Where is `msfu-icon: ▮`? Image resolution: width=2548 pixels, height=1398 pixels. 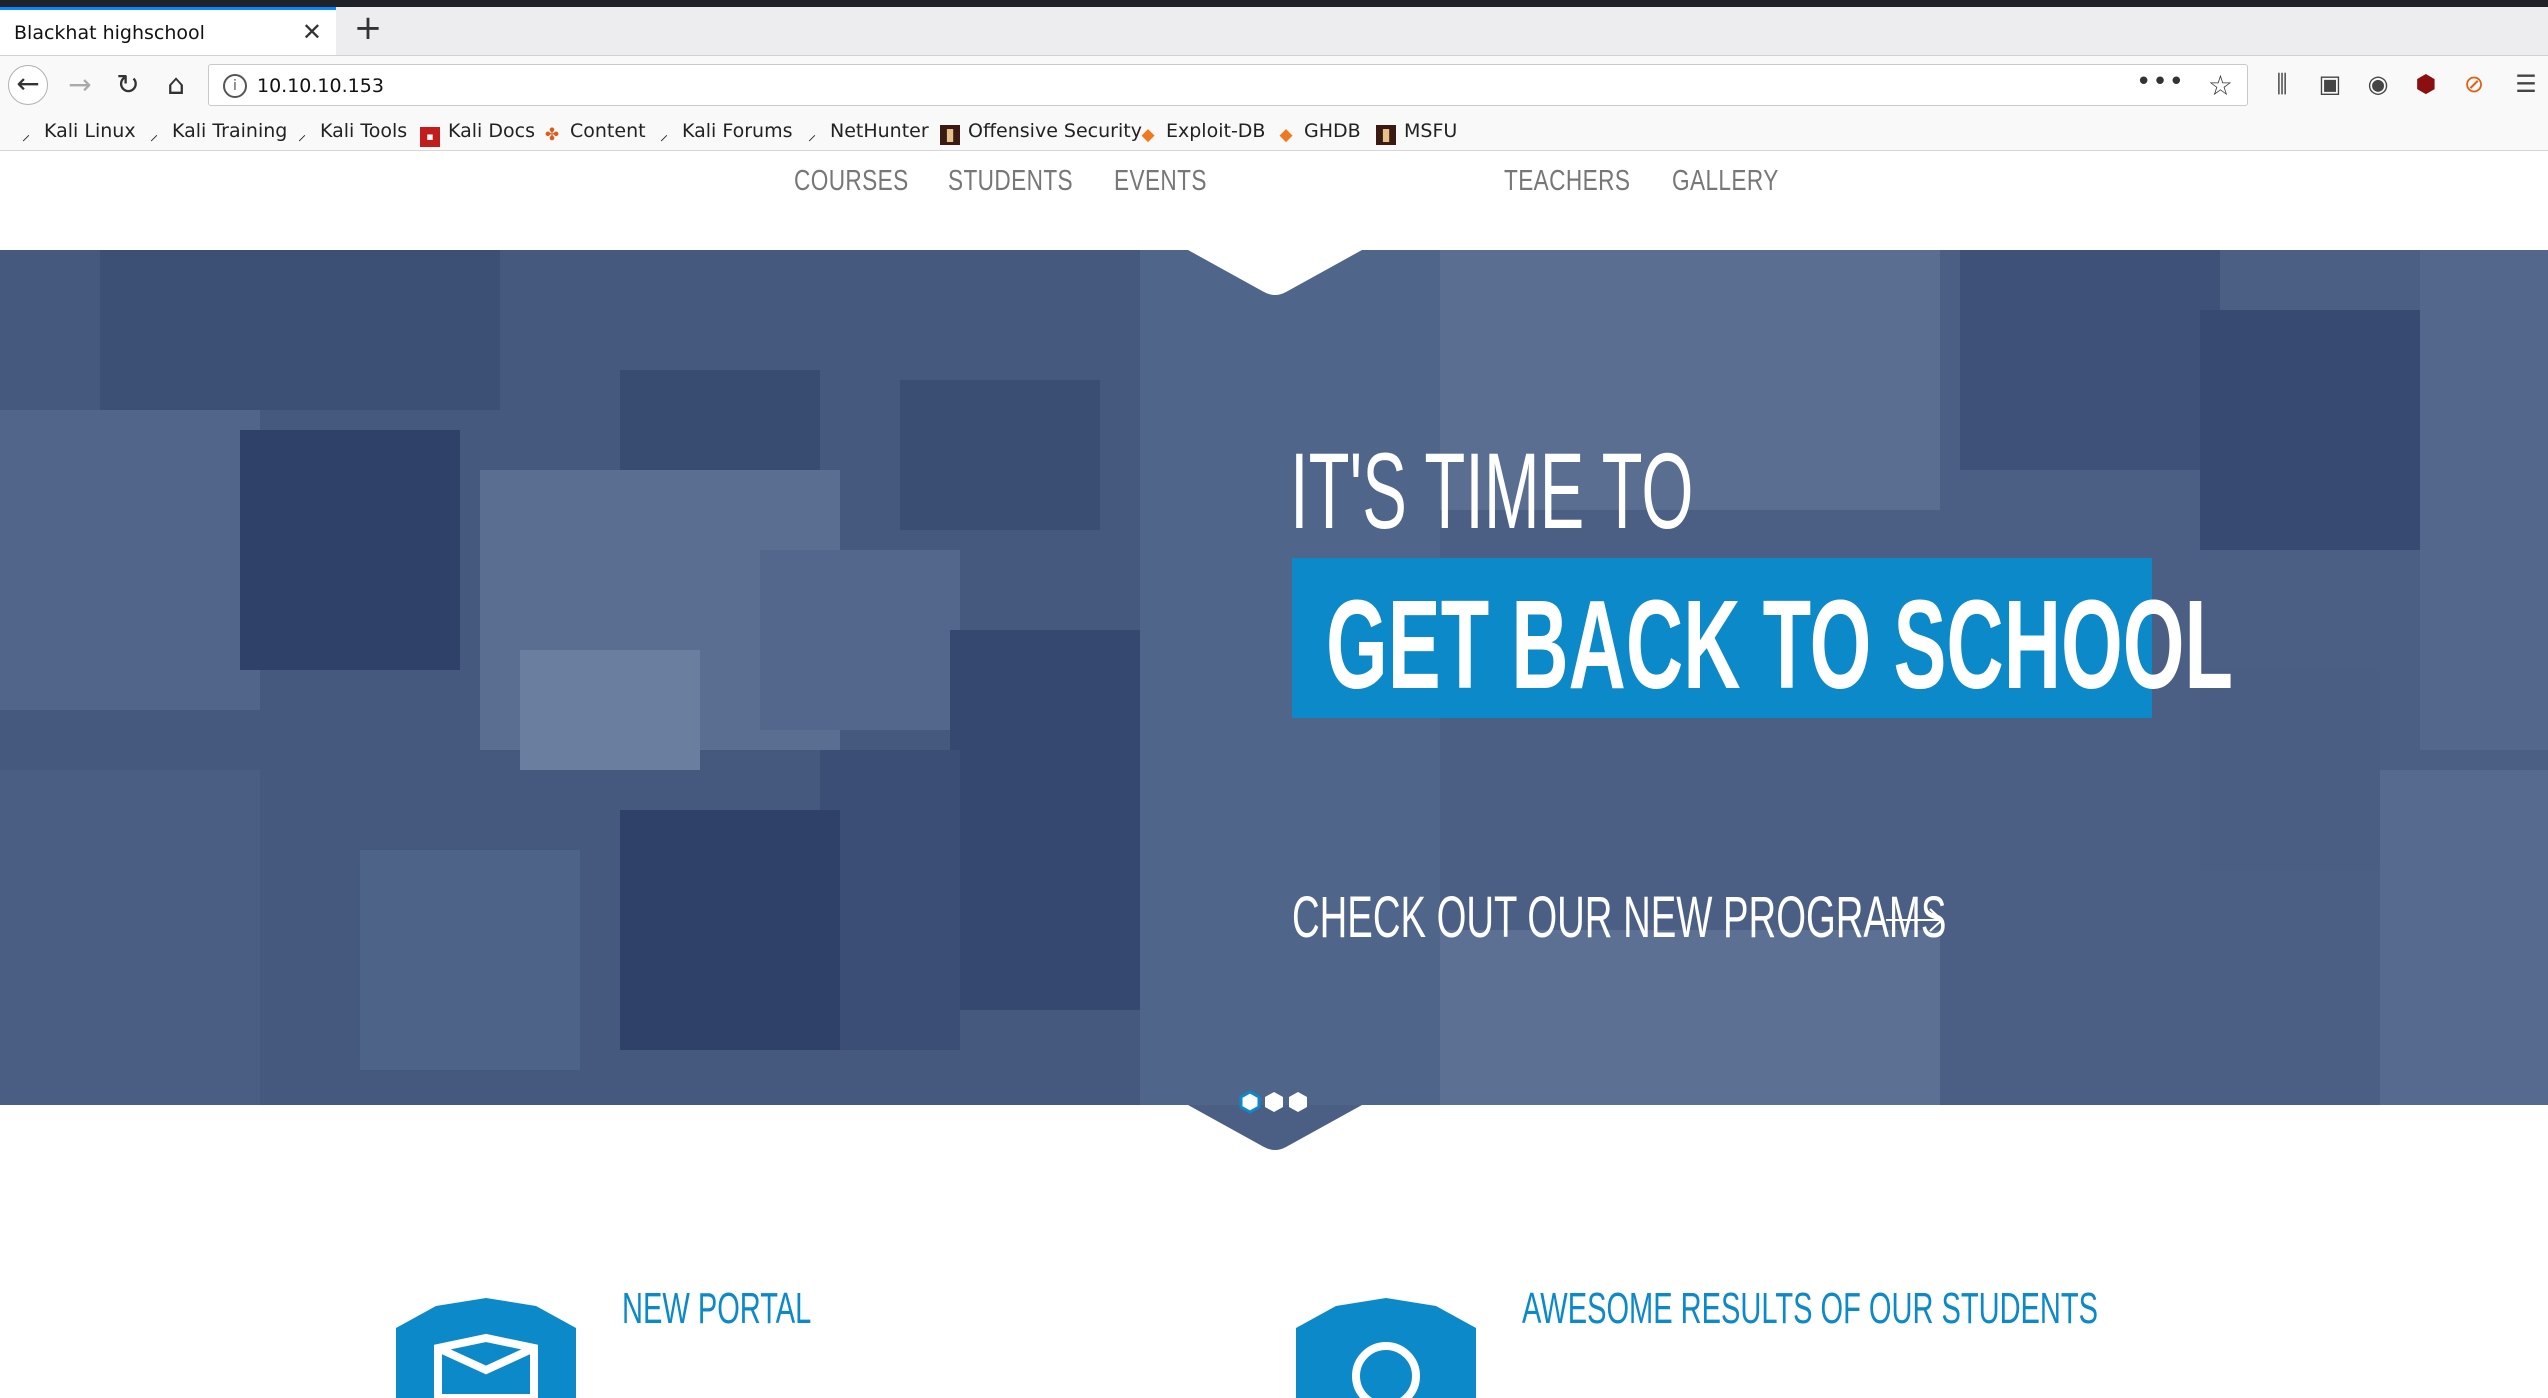
msfu-icon: ▮ is located at coordinates (1386, 135).